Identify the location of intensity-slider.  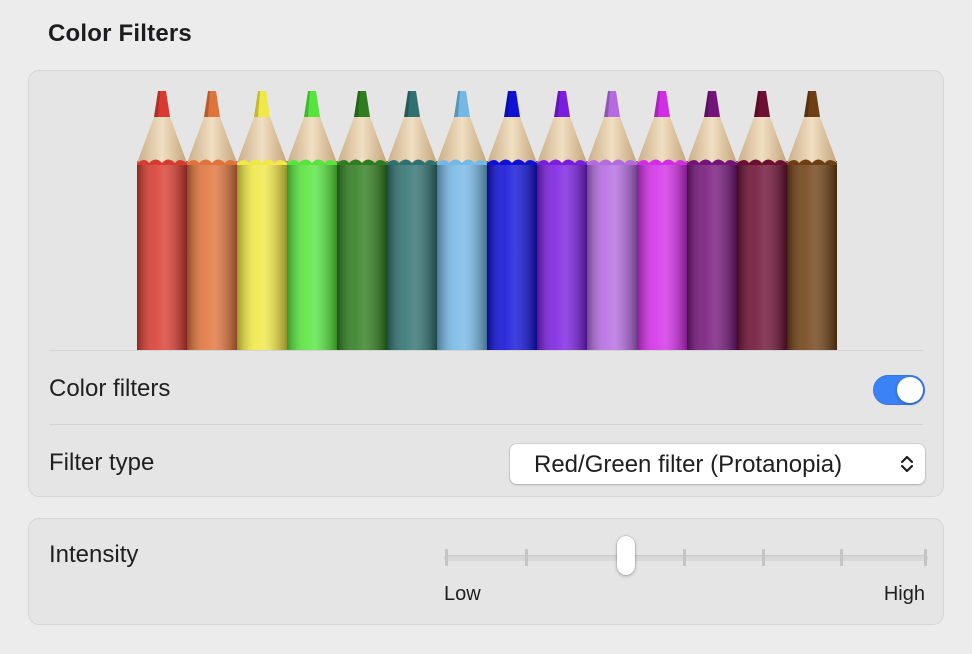
(686, 555).